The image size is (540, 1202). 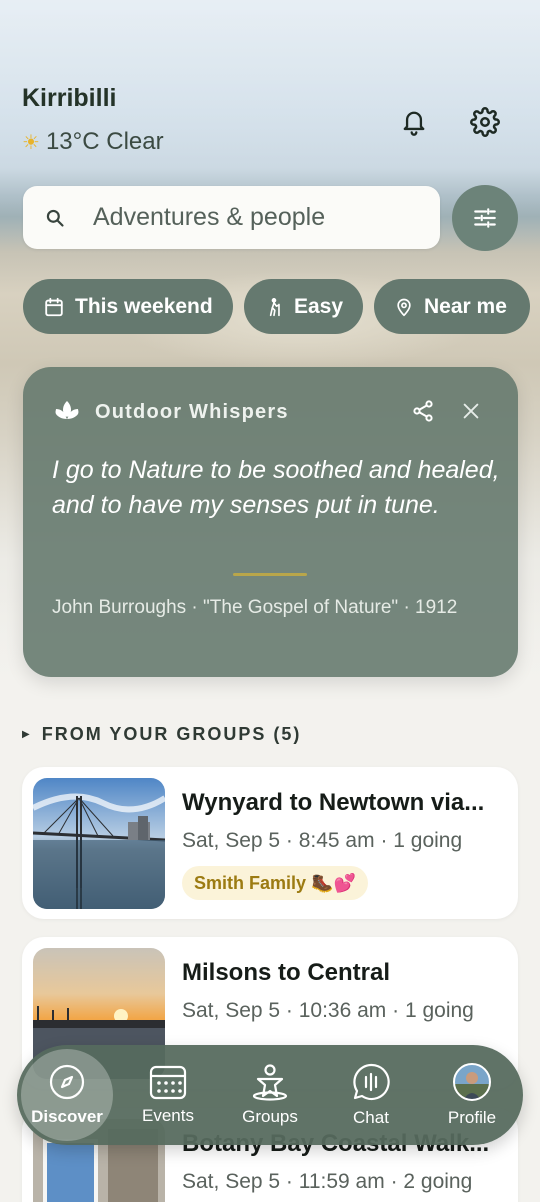 I want to click on tab-label: Profile, so click(x=472, y=1117).